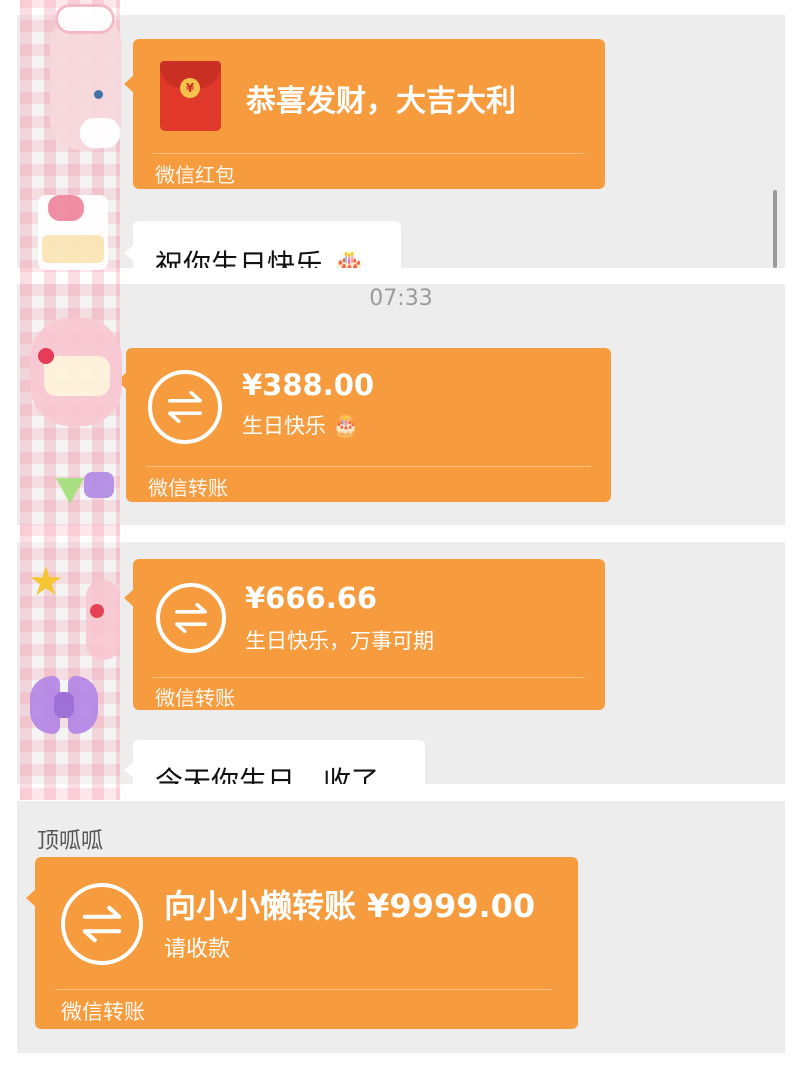  I want to click on transfer-note: 生日快乐, so click(284, 426).